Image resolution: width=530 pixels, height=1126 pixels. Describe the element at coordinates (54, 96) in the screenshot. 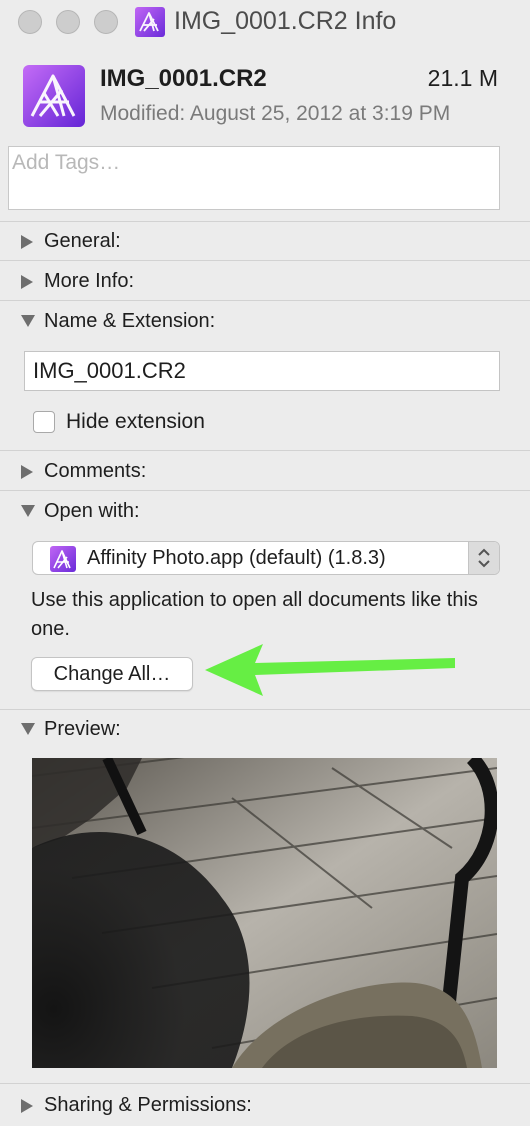

I see `file-icon` at that location.